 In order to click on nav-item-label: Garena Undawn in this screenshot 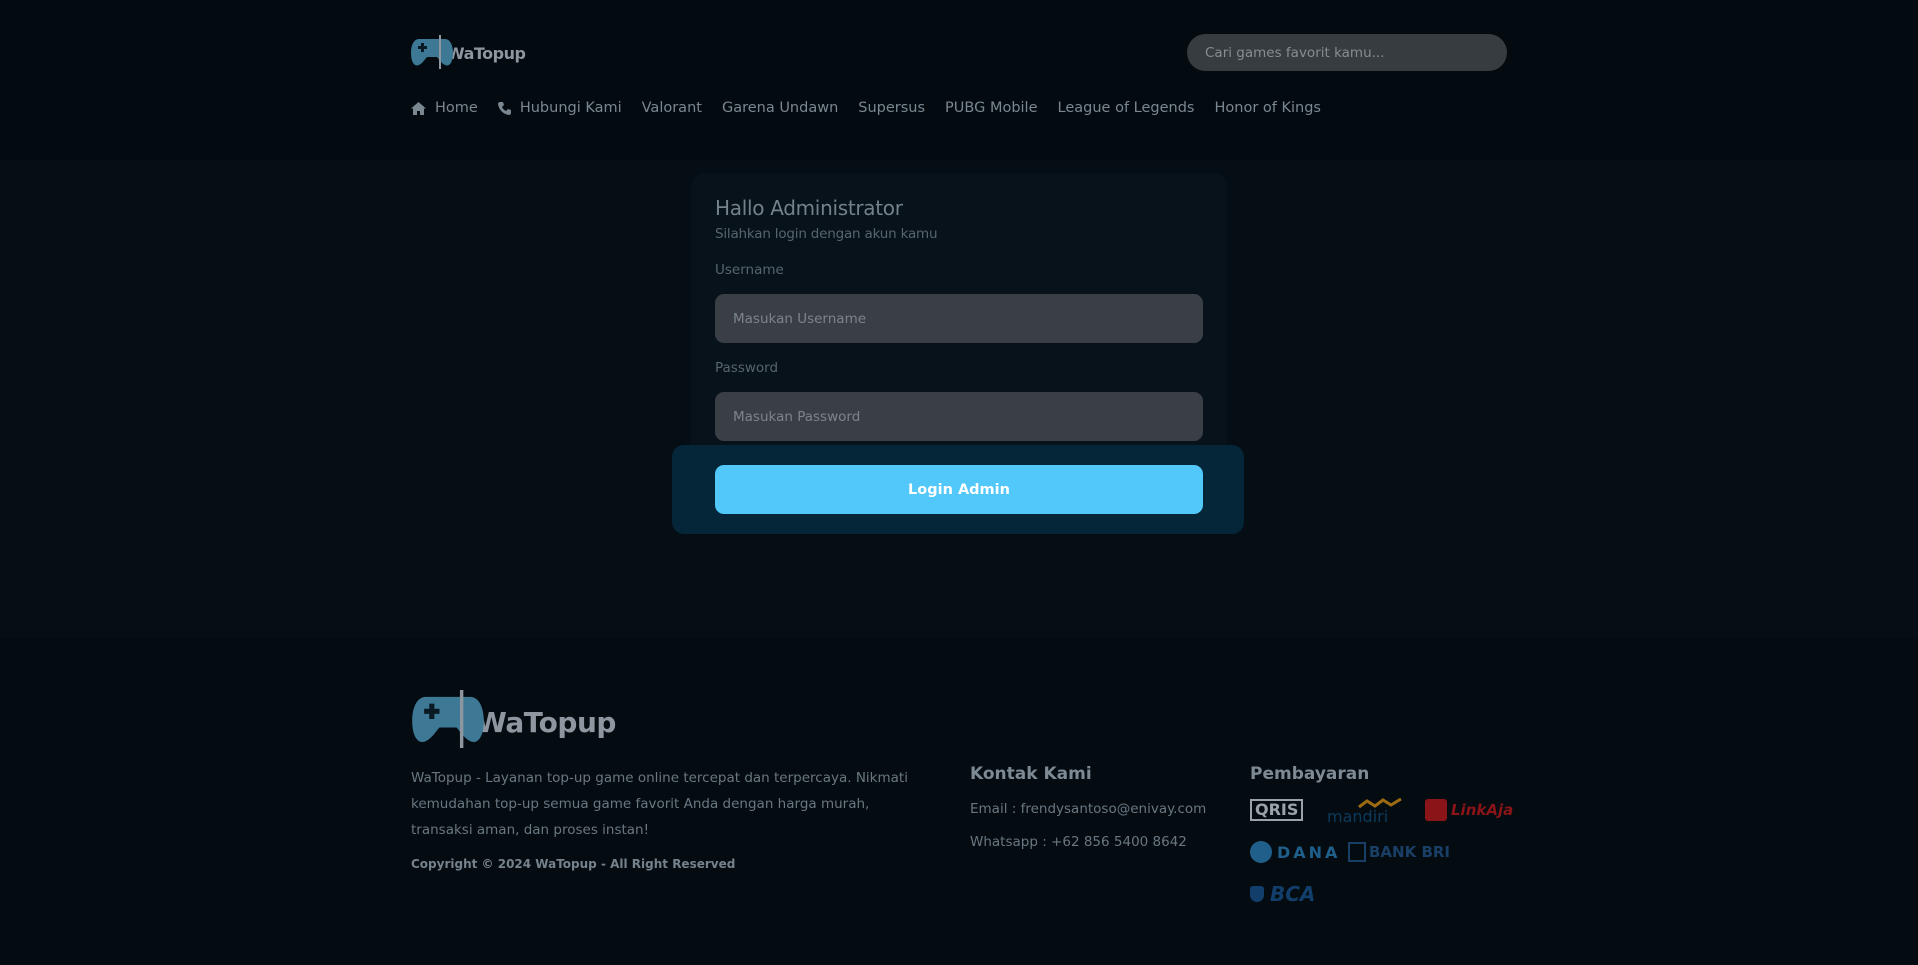, I will do `click(780, 108)`.